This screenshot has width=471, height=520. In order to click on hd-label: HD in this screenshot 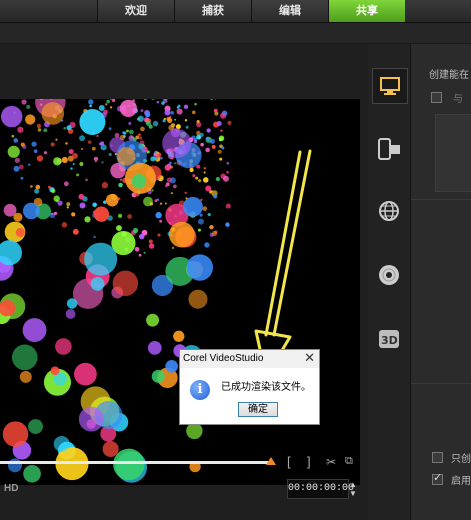, I will do `click(11, 488)`.